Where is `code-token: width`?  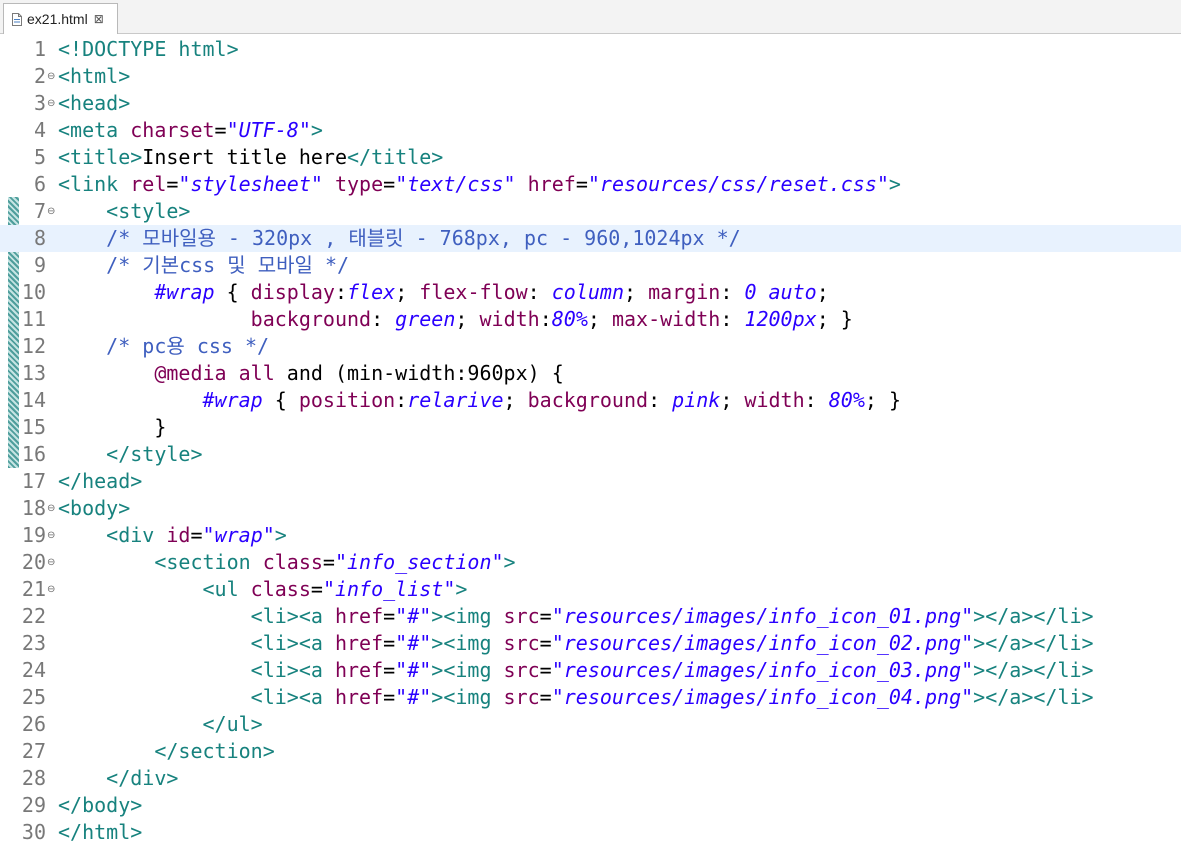
code-token: width is located at coordinates (509, 319).